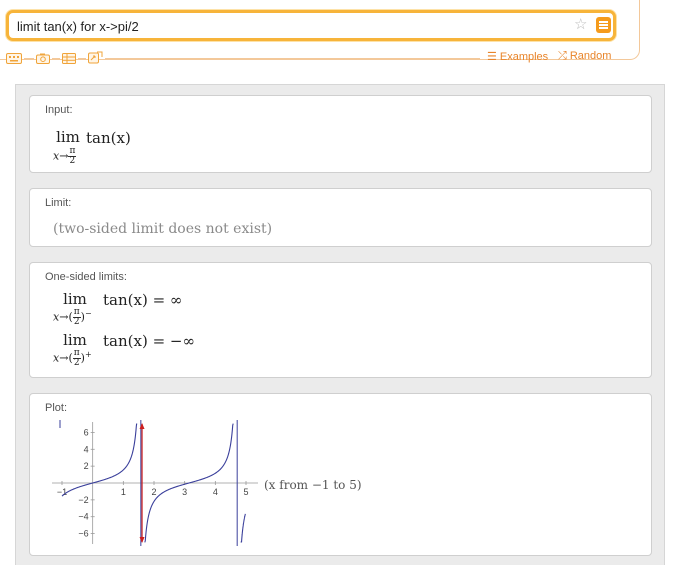  I want to click on pod-title: One-sided limits:, so click(86, 277).